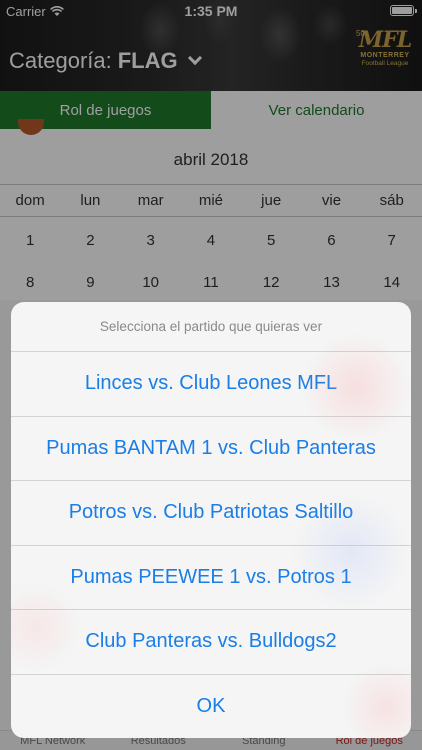 The height and width of the screenshot is (750, 422). Describe the element at coordinates (211, 707) in the screenshot. I see `ok-button: OK` at that location.